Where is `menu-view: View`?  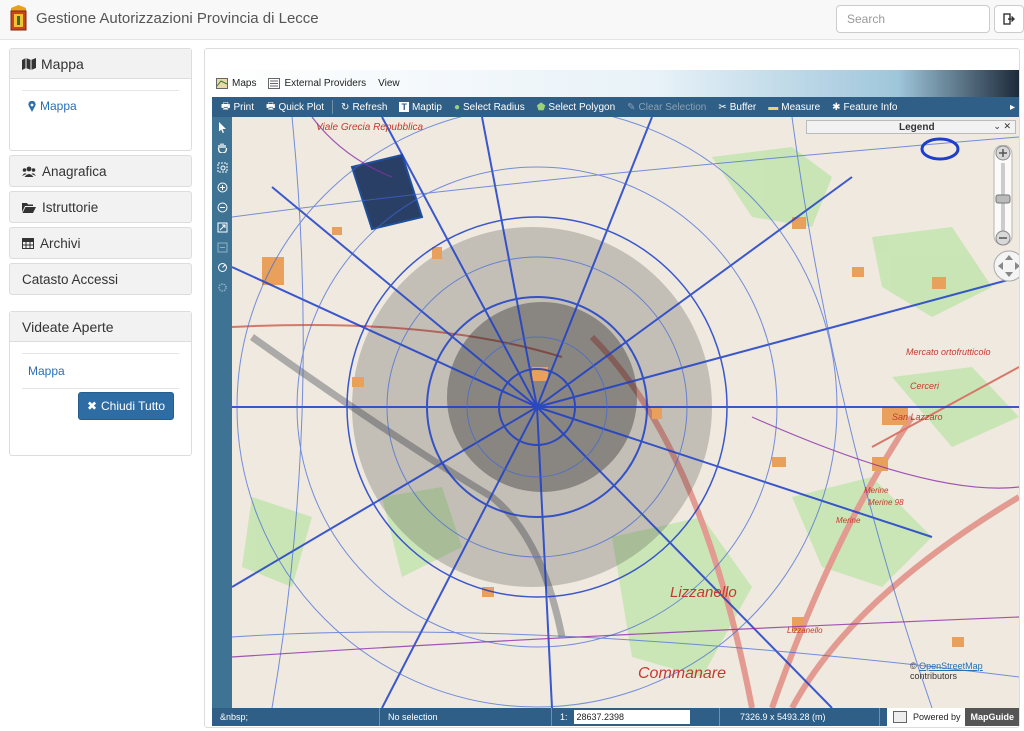 menu-view: View is located at coordinates (389, 83).